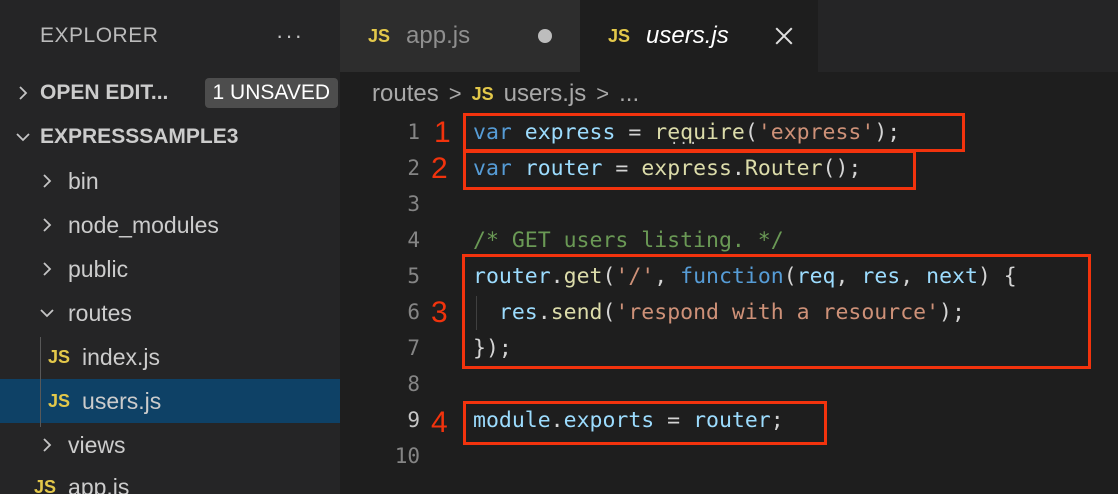 The image size is (1118, 494). What do you see at coordinates (628, 240) in the screenshot?
I see `code-text: /* GET users listing. */` at bounding box center [628, 240].